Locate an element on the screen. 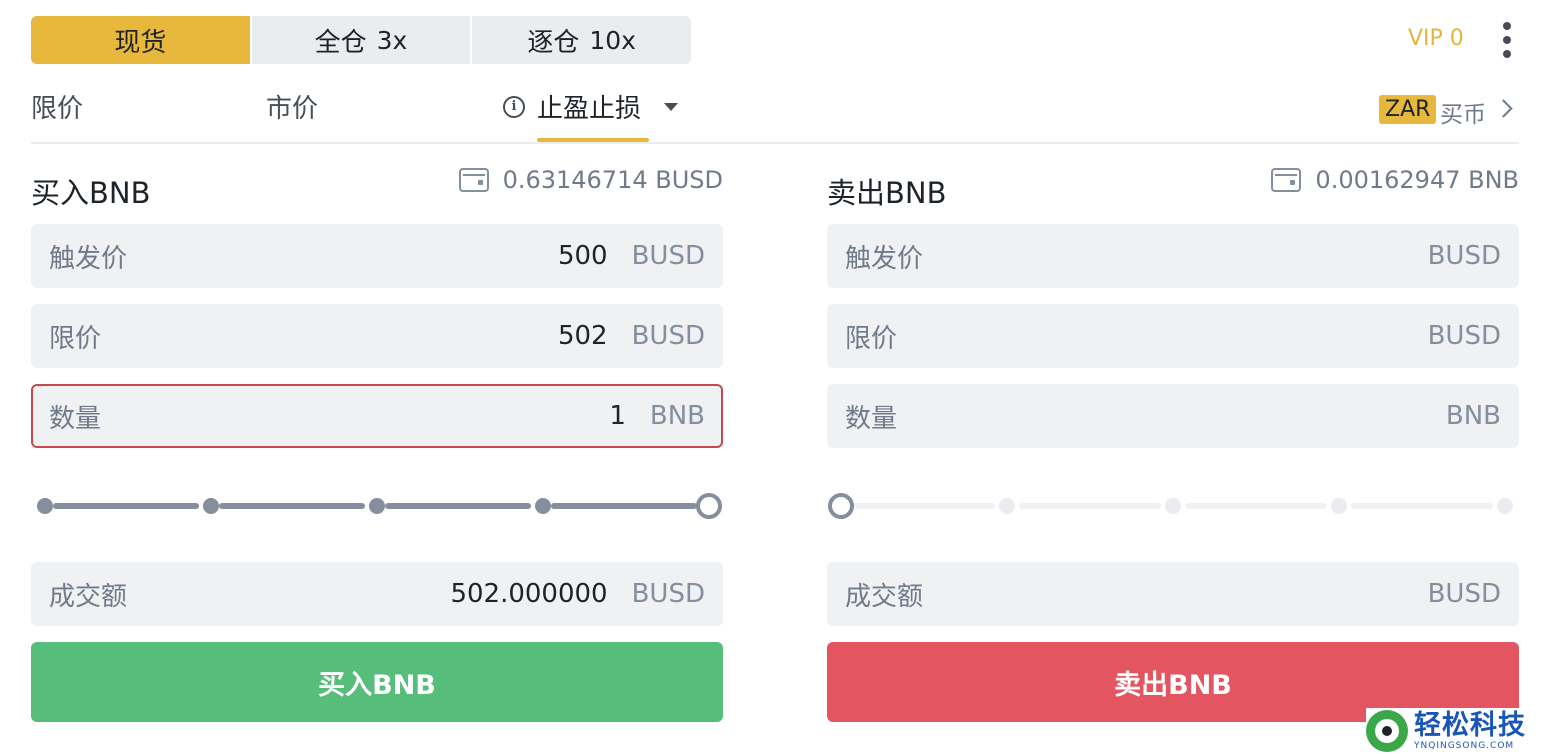 The image size is (1550, 754). sell-available-balance: 0.00162947 BNB is located at coordinates (1395, 180).